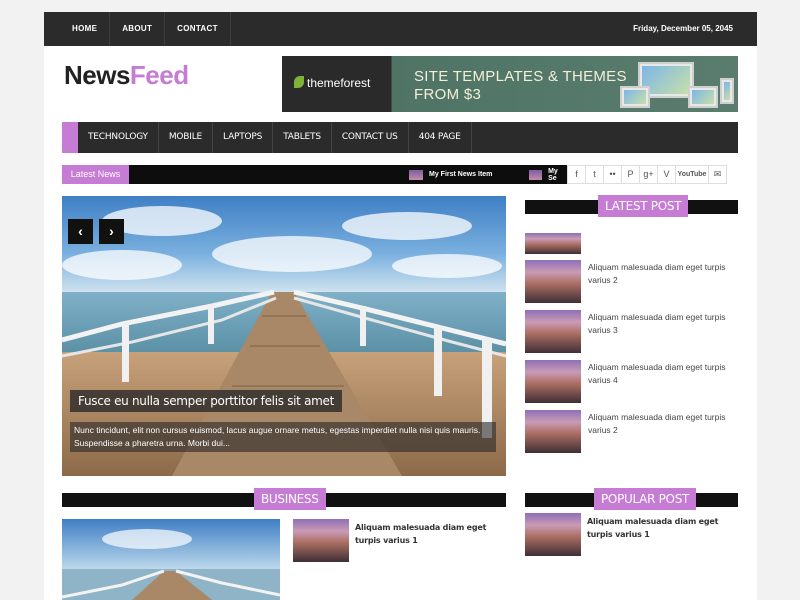 This screenshot has width=800, height=600. What do you see at coordinates (692, 174) in the screenshot?
I see `youtube-icon: YouTube` at bounding box center [692, 174].